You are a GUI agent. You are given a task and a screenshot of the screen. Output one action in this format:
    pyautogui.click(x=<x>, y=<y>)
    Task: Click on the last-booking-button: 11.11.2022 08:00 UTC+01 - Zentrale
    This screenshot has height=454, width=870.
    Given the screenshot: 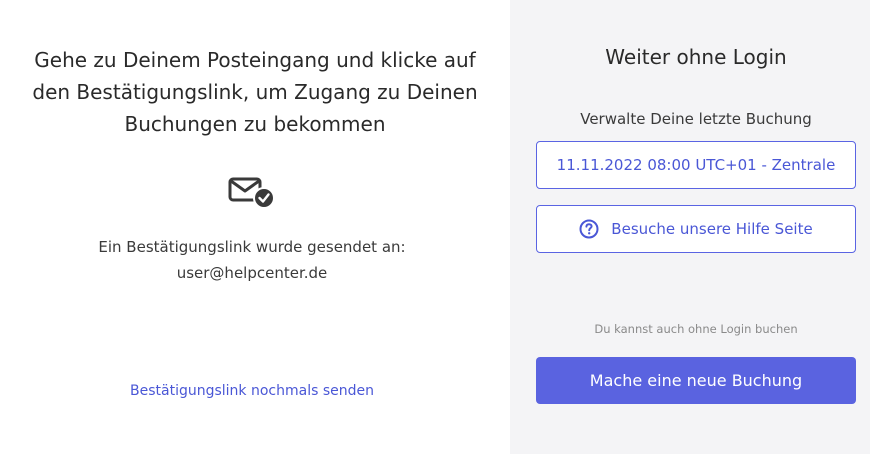 What is the action you would take?
    pyautogui.click(x=696, y=165)
    